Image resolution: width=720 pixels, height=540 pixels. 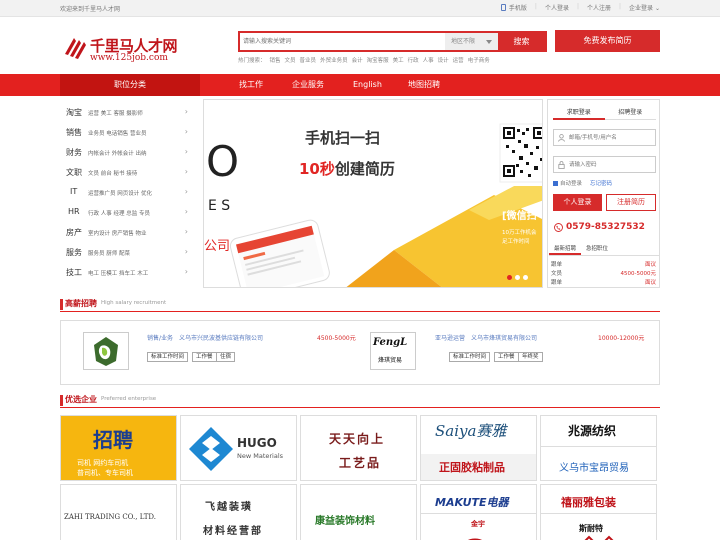 I want to click on post-resume-button: 免费发布简历, so click(x=607, y=41).